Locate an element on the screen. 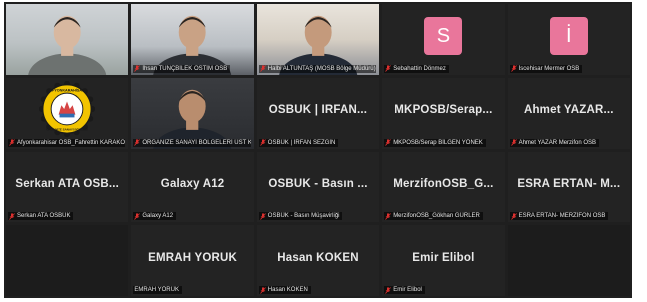 The width and height of the screenshot is (647, 302). participant-name-text: OSBÜK | İRFAN SEZGİN is located at coordinates (301, 142).